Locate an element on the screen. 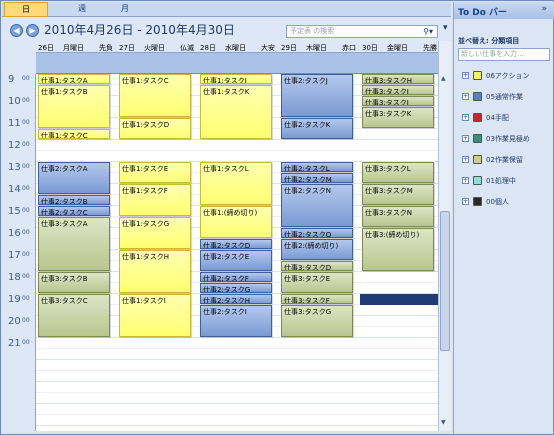 The height and width of the screenshot is (435, 554). calendar-event: 仕事2:タスクM is located at coordinates (317, 178).